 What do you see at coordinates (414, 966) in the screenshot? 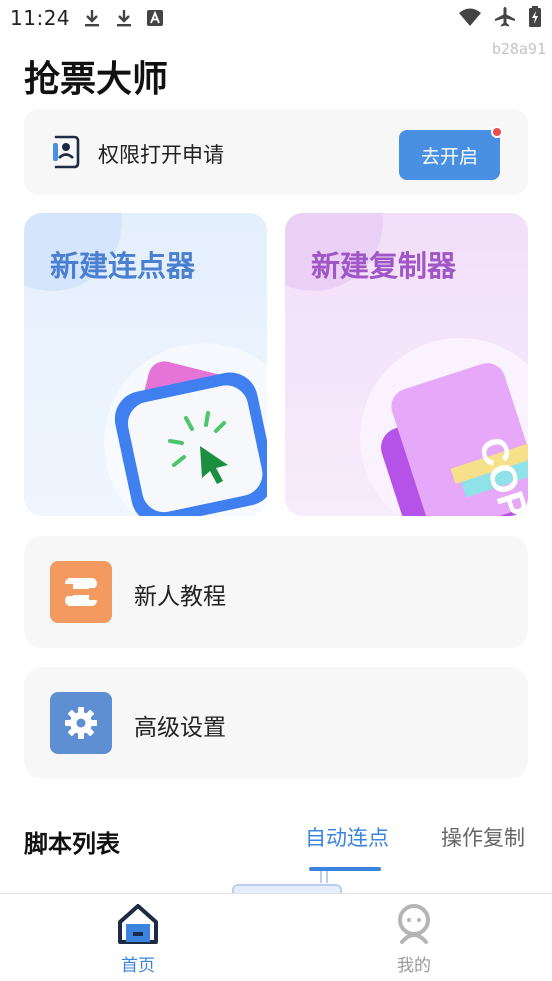
I see `nav-mine-label: 我的` at bounding box center [414, 966].